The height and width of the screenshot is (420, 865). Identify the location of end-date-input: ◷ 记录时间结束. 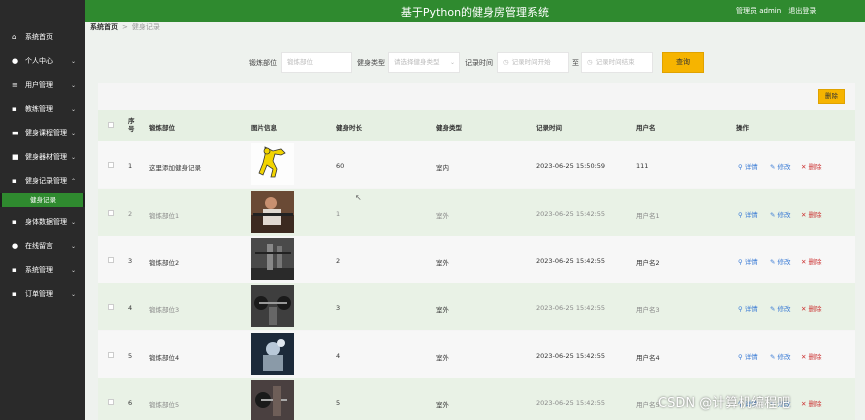
(617, 62).